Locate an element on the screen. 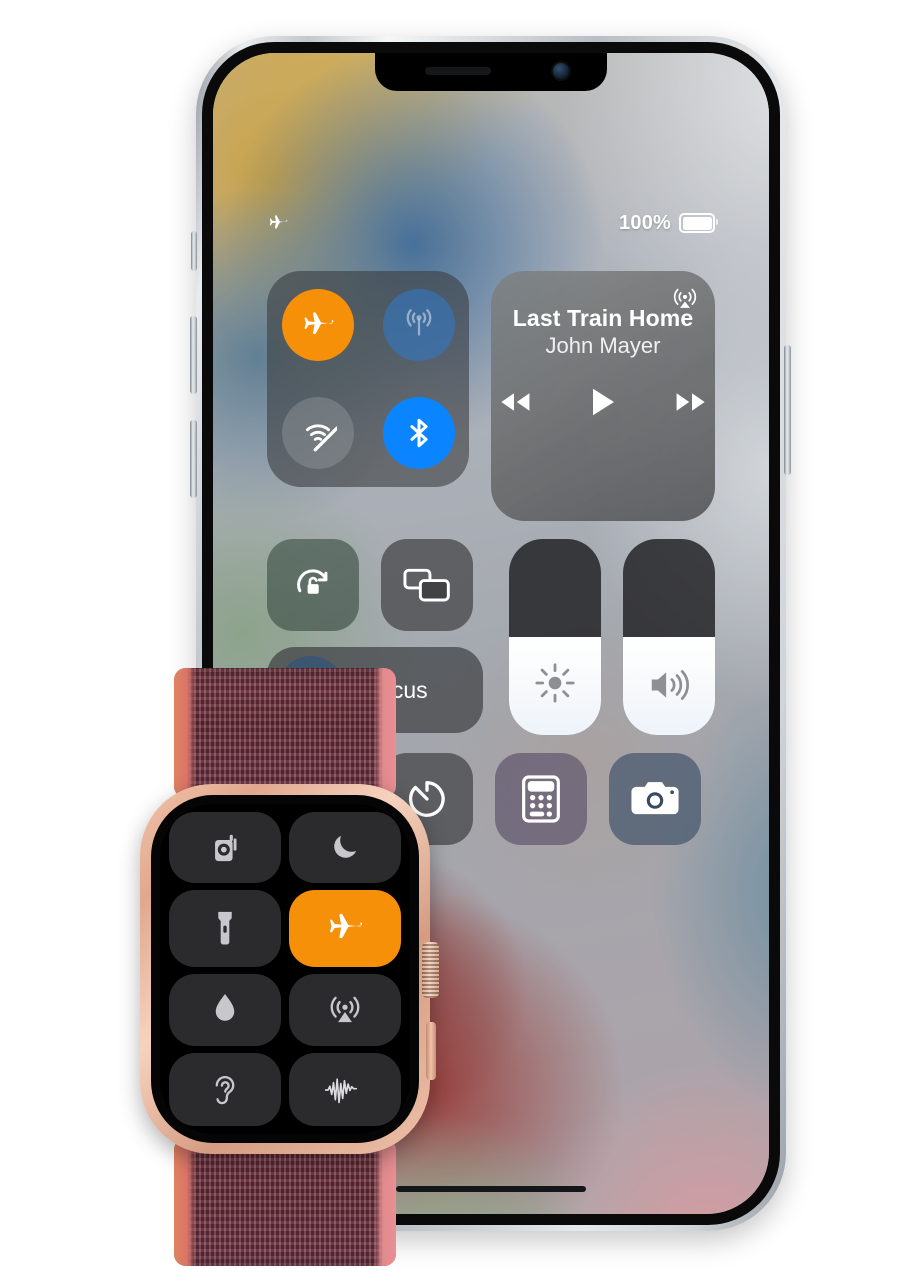 Image resolution: width=900 pixels, height=1286 pixels. play-icon is located at coordinates (603, 402).